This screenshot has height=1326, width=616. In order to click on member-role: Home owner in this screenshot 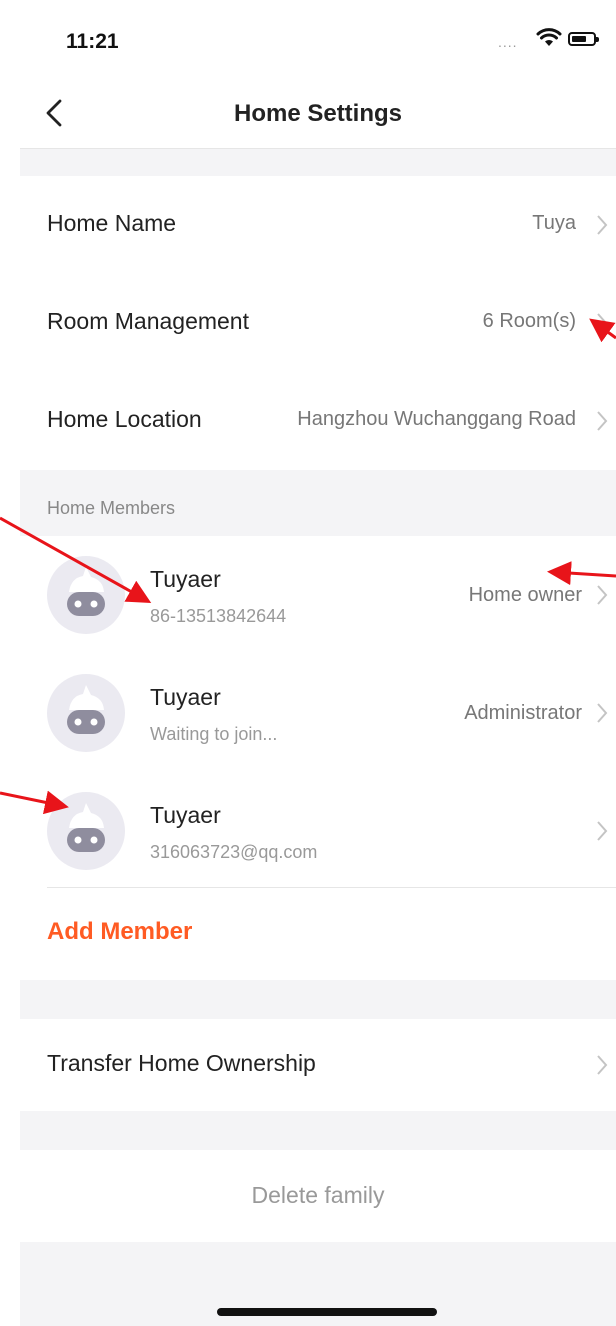, I will do `click(525, 595)`.